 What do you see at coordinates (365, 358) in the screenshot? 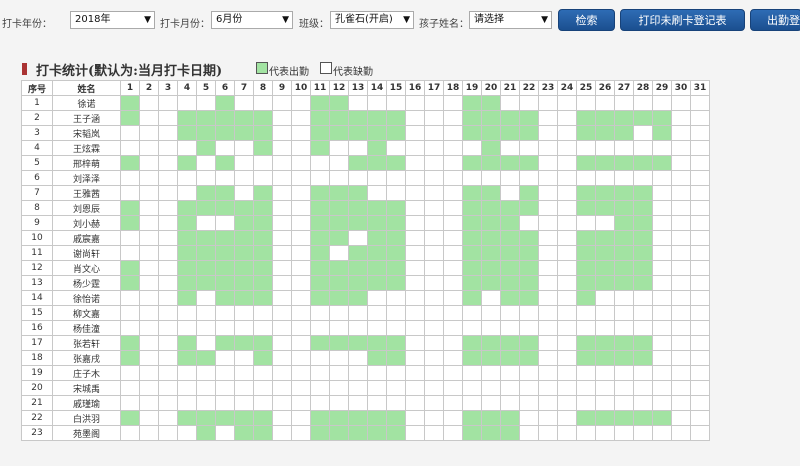
I see `table-row: 18 张嘉戌` at bounding box center [365, 358].